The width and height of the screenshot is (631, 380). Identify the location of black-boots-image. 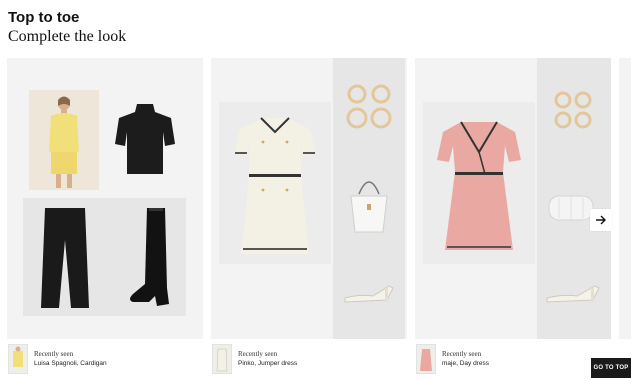
(149, 257).